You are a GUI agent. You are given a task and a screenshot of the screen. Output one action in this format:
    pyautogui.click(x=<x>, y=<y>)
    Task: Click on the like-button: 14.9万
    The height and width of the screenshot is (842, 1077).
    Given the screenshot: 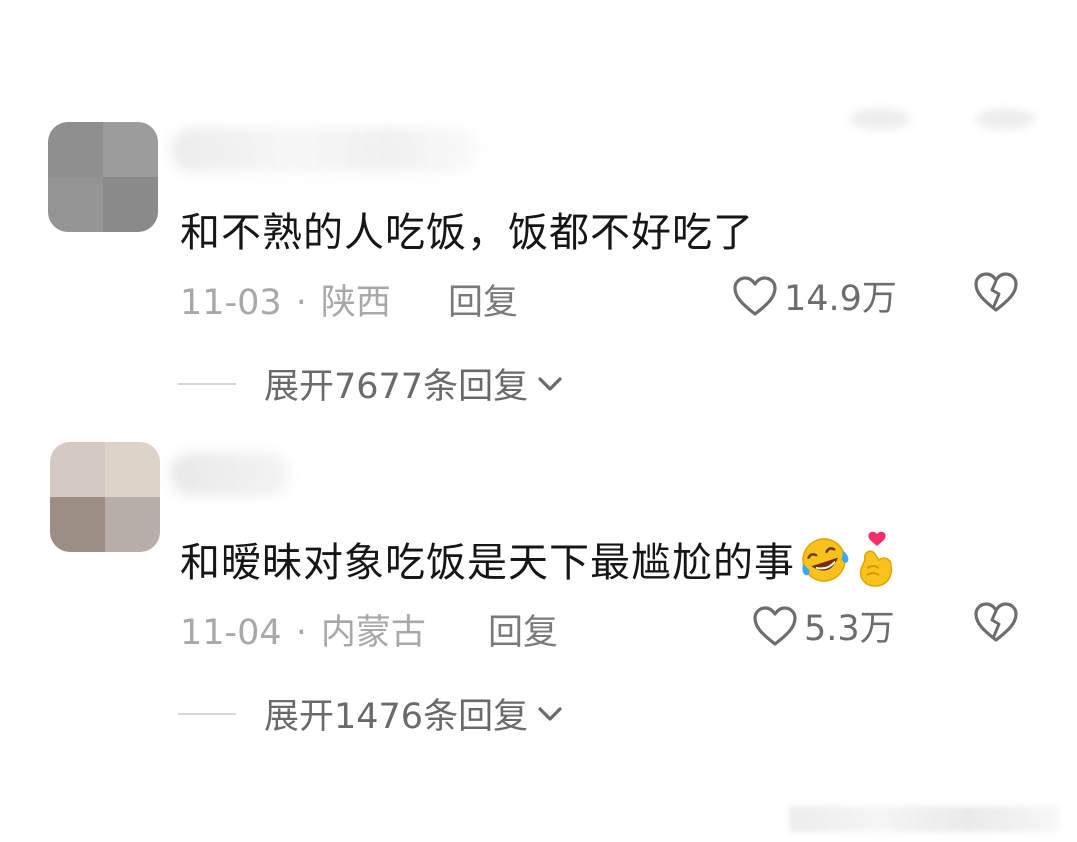 What is the action you would take?
    pyautogui.click(x=814, y=295)
    